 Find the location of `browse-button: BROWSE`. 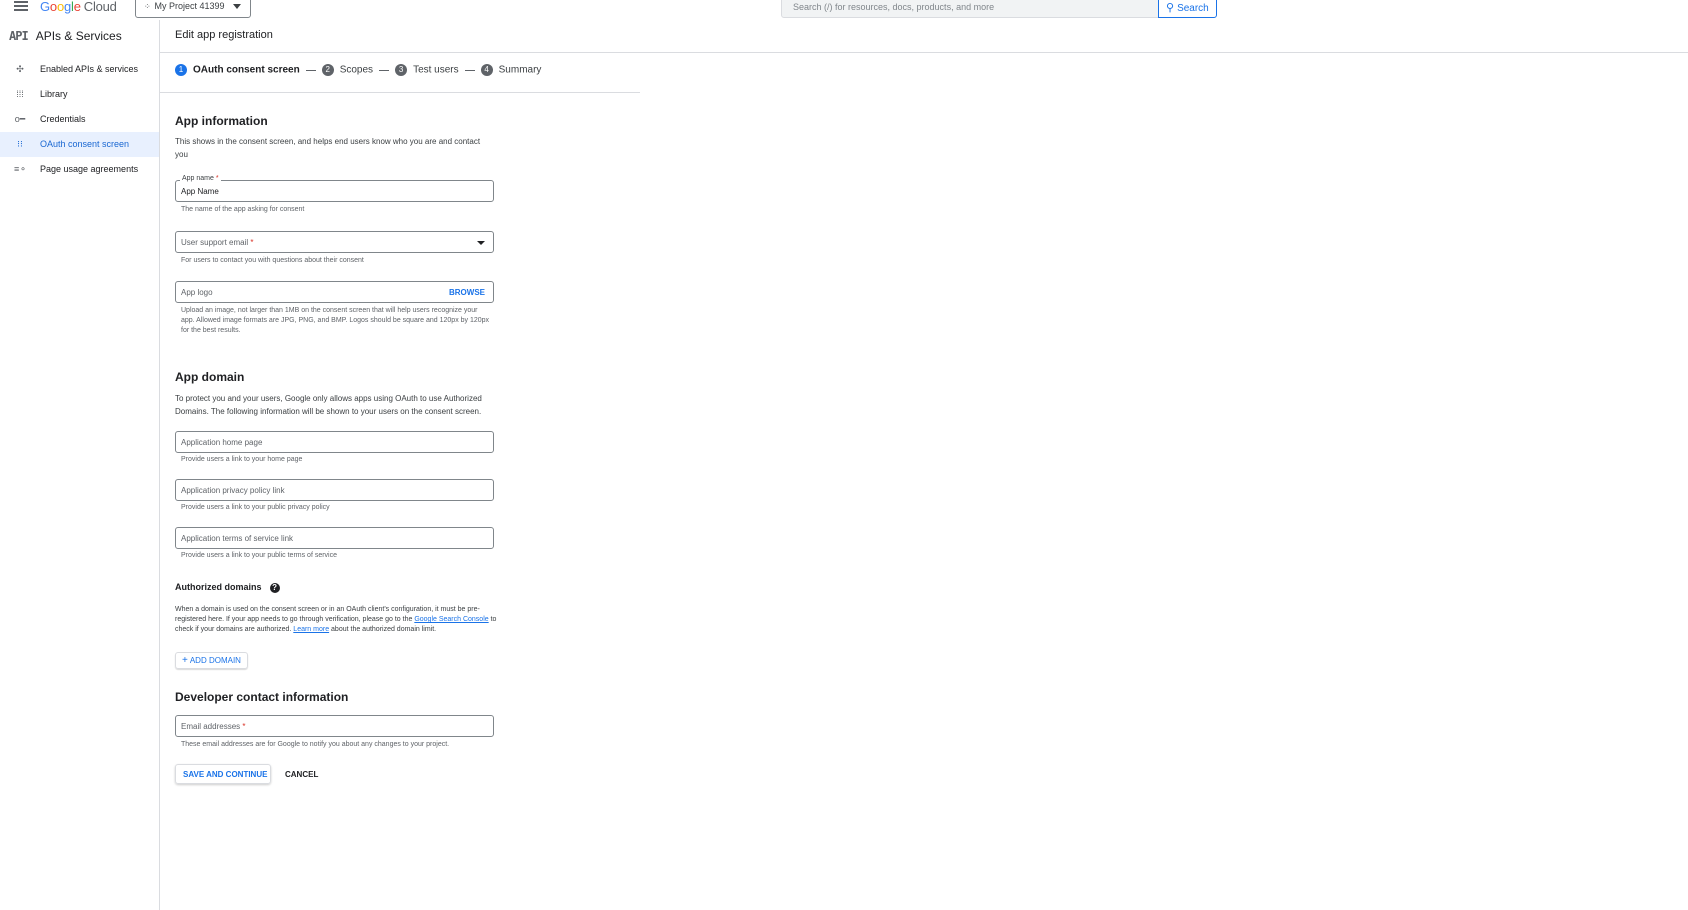

browse-button: BROWSE is located at coordinates (467, 292).